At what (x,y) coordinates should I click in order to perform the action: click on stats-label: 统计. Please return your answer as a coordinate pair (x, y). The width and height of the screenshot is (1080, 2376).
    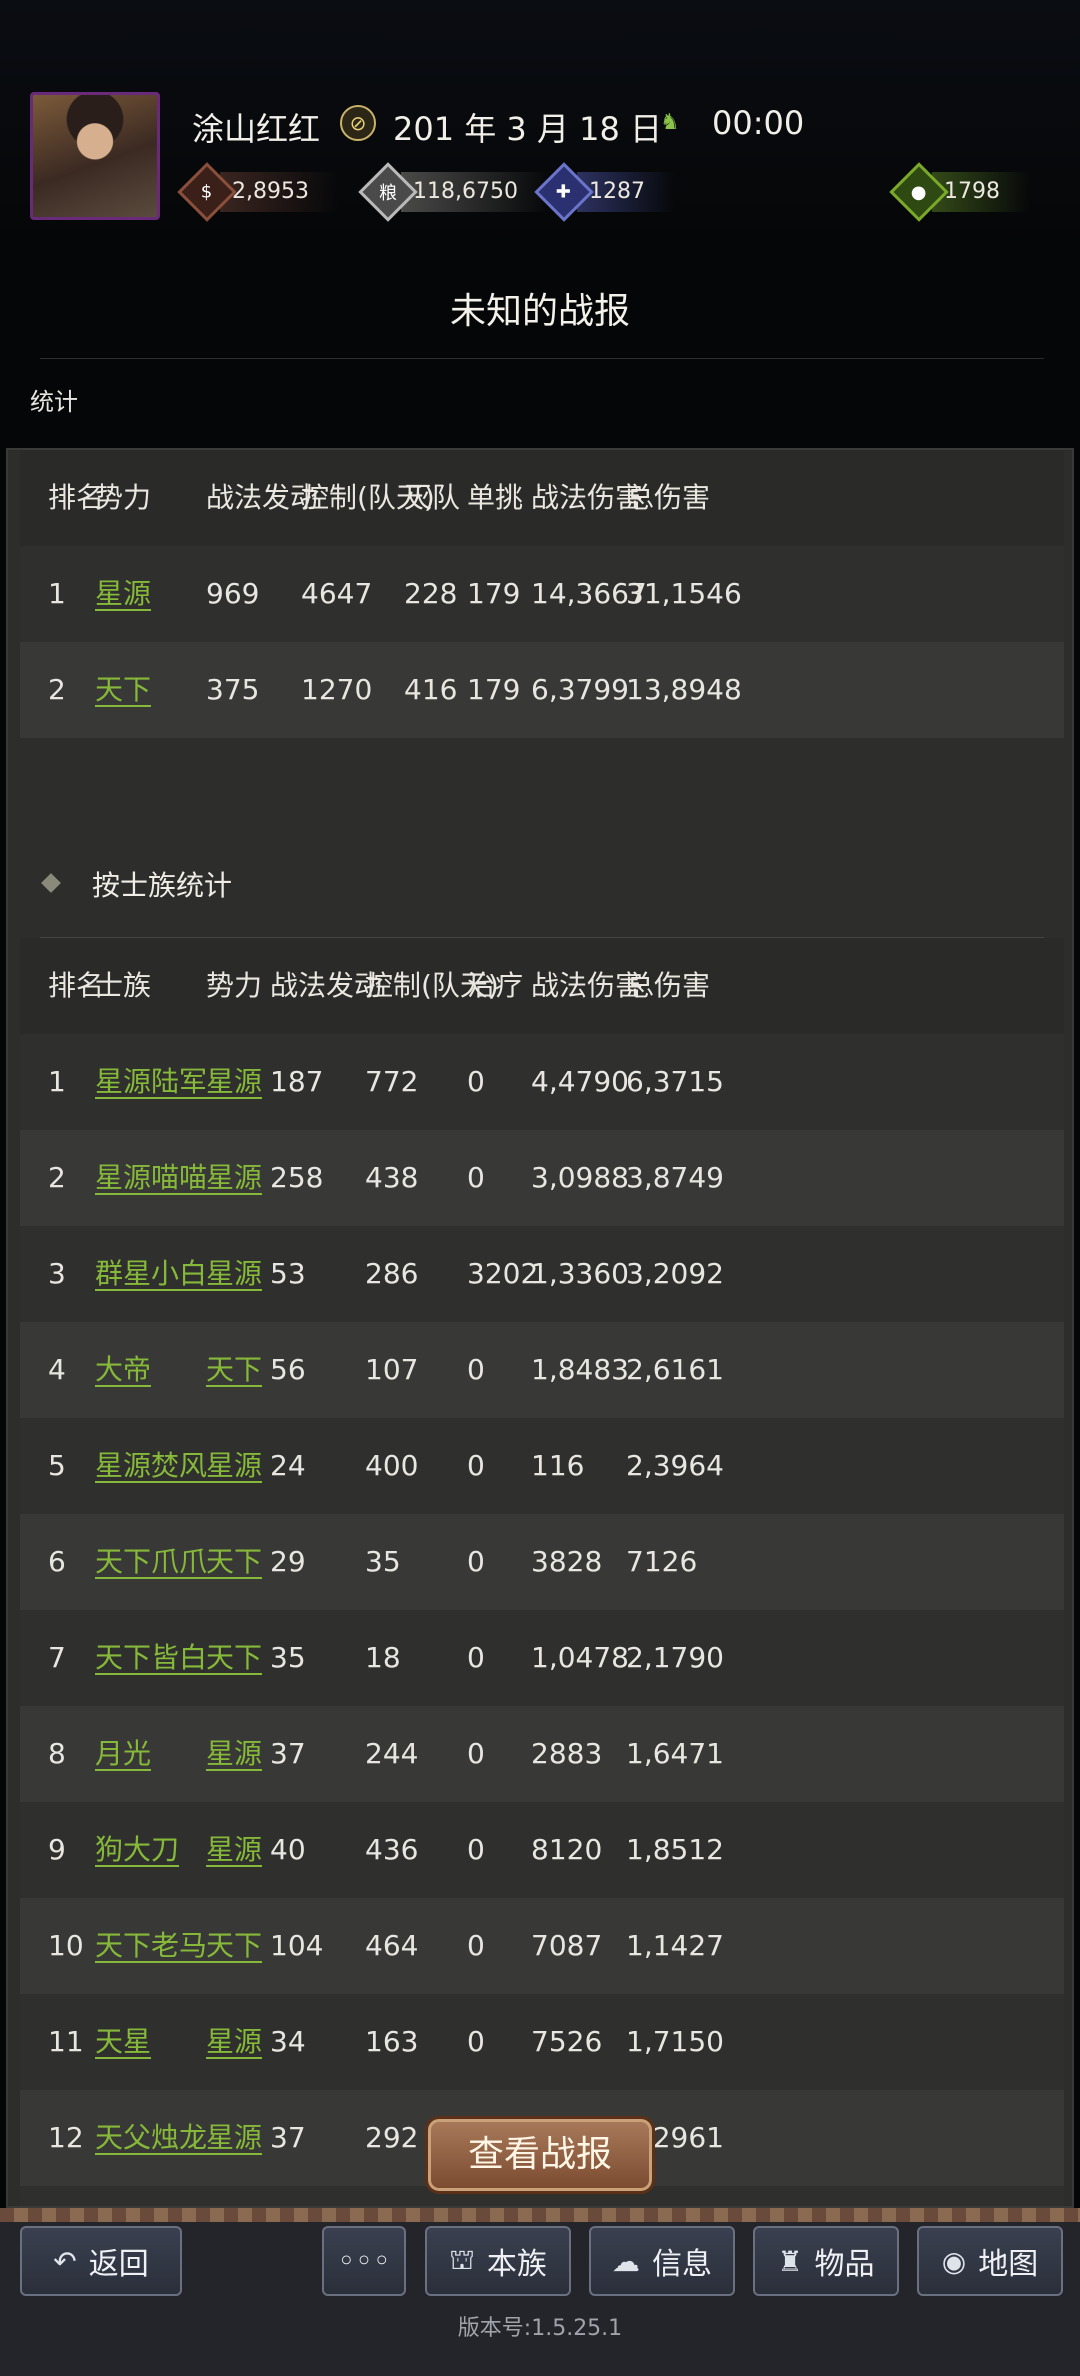
    Looking at the image, I should click on (54, 402).